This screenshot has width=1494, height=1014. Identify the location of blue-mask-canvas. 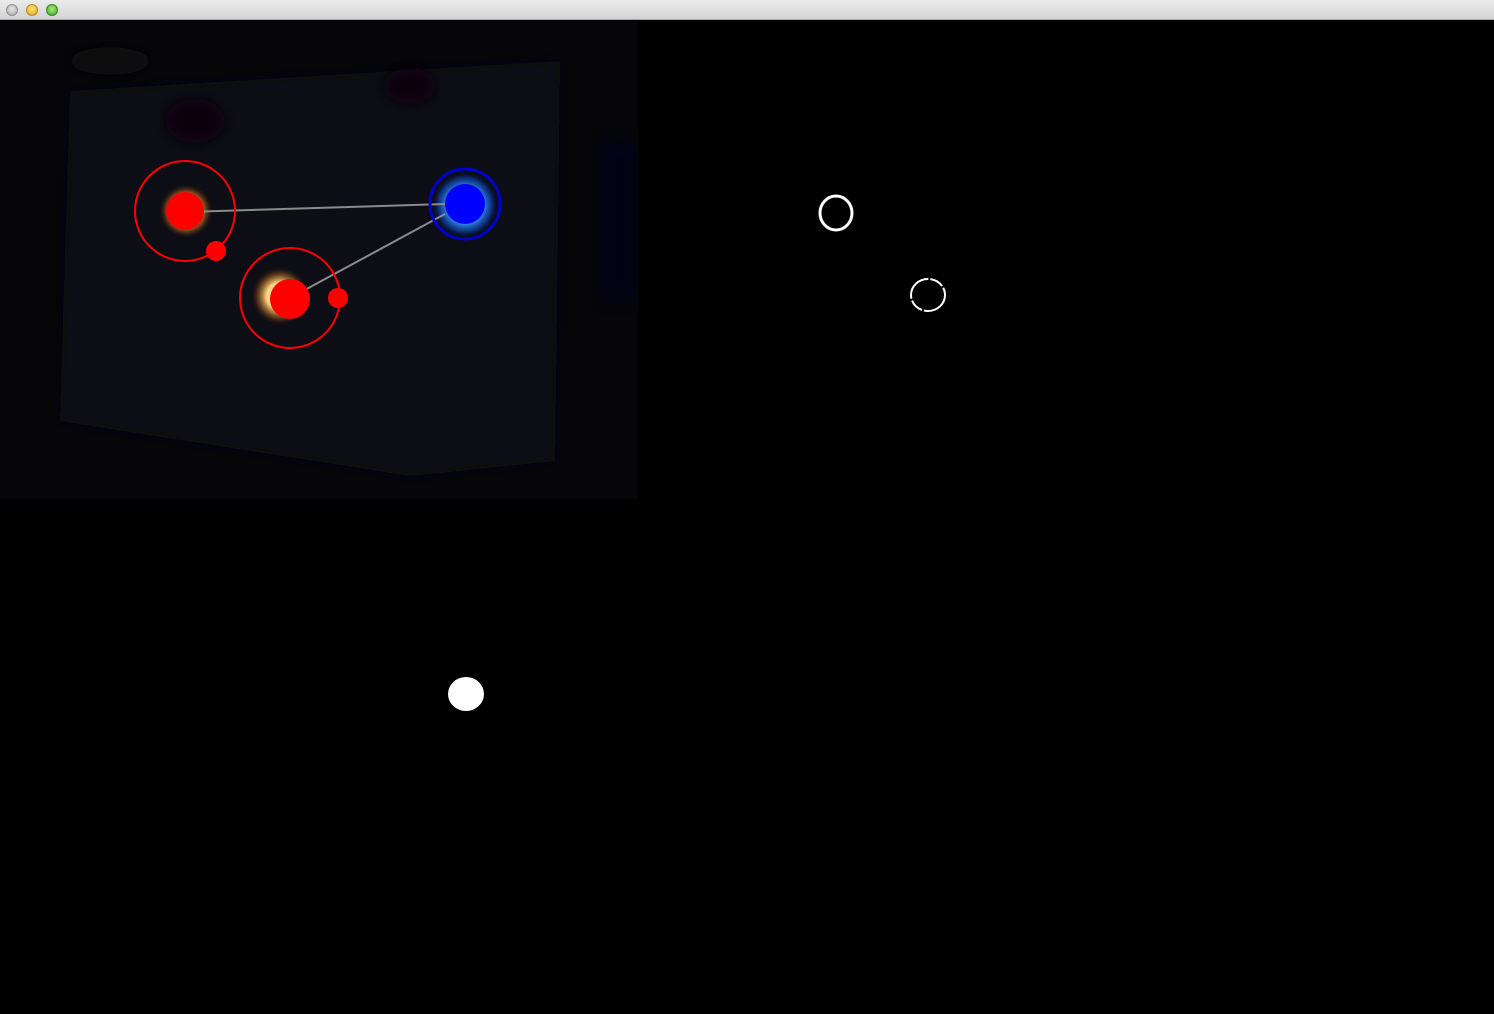
(466, 694).